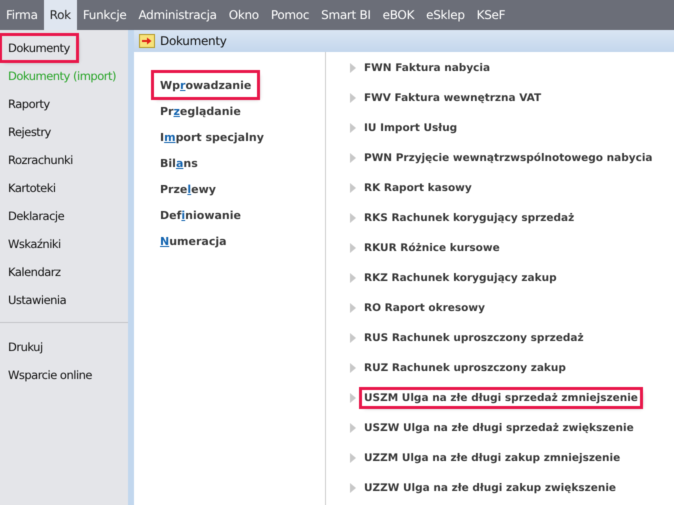 The height and width of the screenshot is (505, 674). Describe the element at coordinates (37, 300) in the screenshot. I see `sidebar-item: Ustawienia` at that location.